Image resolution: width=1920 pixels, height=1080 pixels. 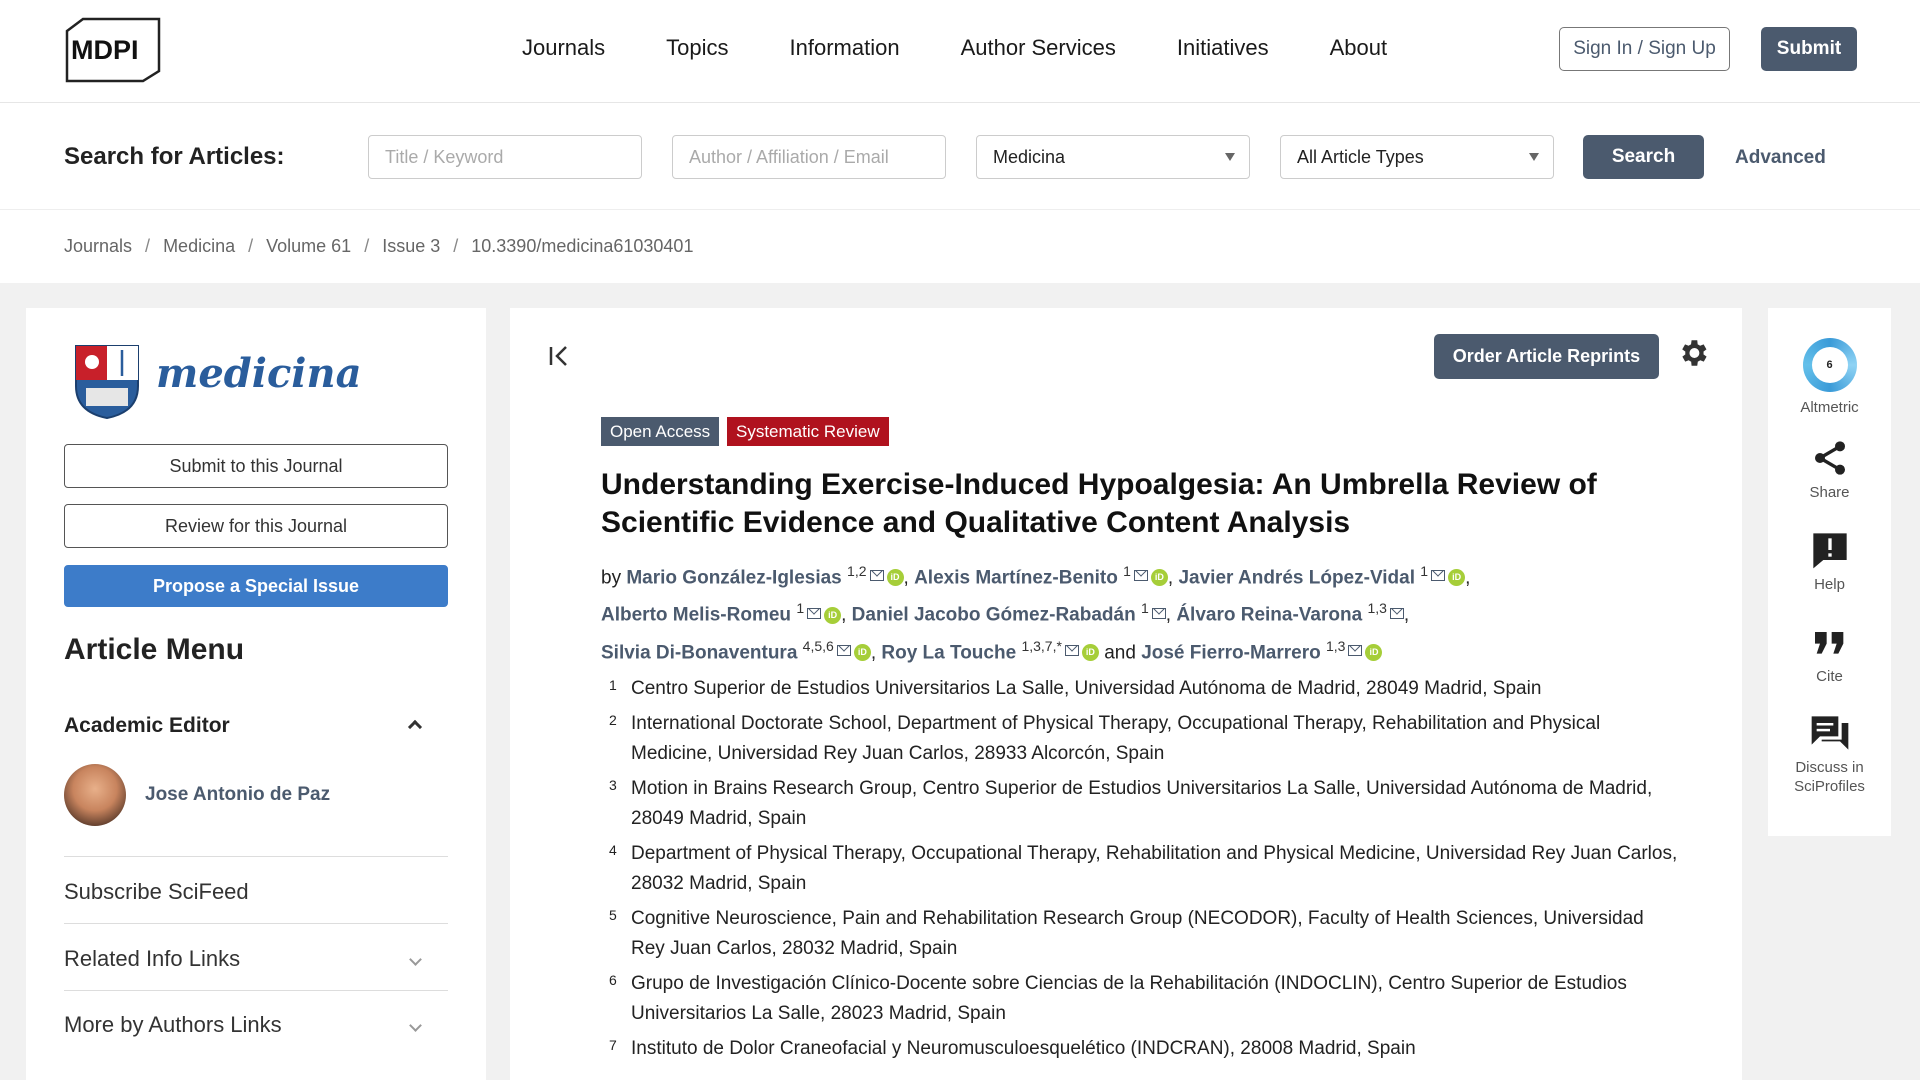 I want to click on author-link: Alberto Melis-Romeu, so click(x=696, y=615).